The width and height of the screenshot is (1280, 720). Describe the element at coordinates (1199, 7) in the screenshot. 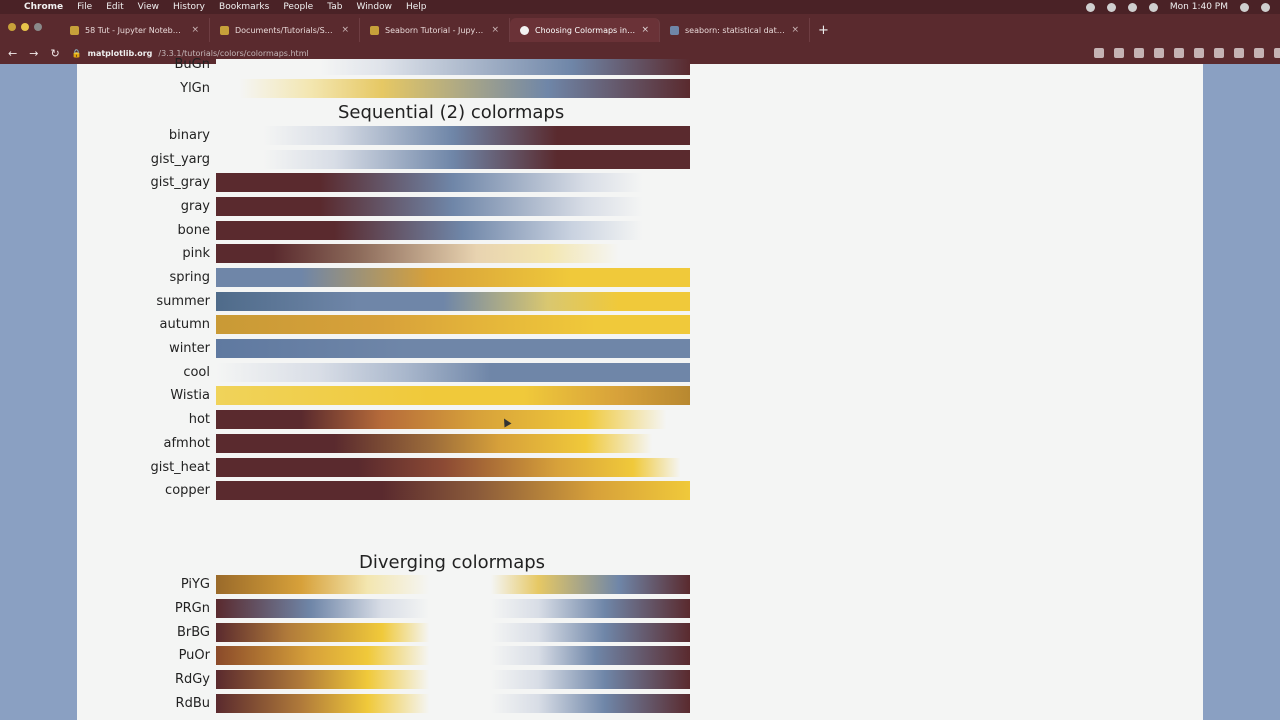

I see `menubar-clock: Mon 1:40 PM` at that location.